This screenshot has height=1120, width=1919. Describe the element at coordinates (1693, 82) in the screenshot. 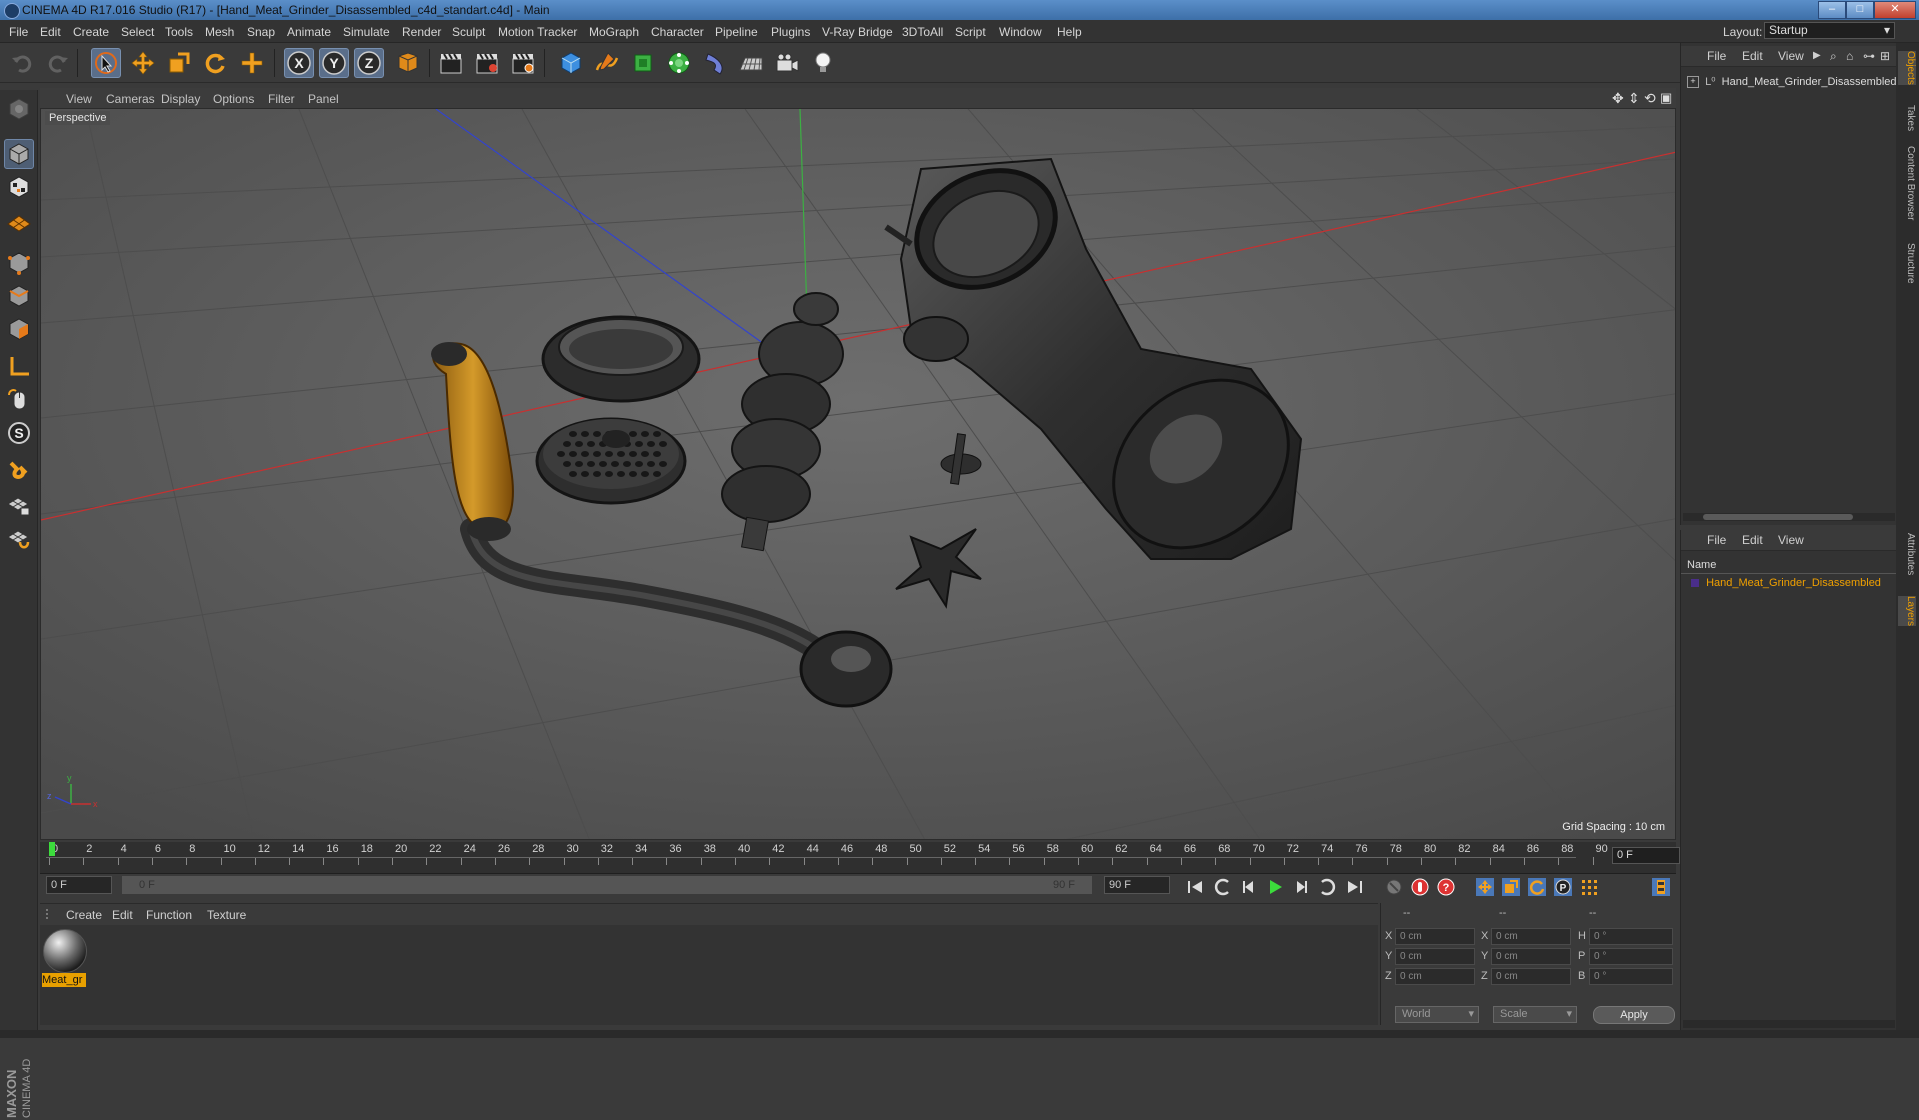

I see `expand-toggle-icon: +` at that location.